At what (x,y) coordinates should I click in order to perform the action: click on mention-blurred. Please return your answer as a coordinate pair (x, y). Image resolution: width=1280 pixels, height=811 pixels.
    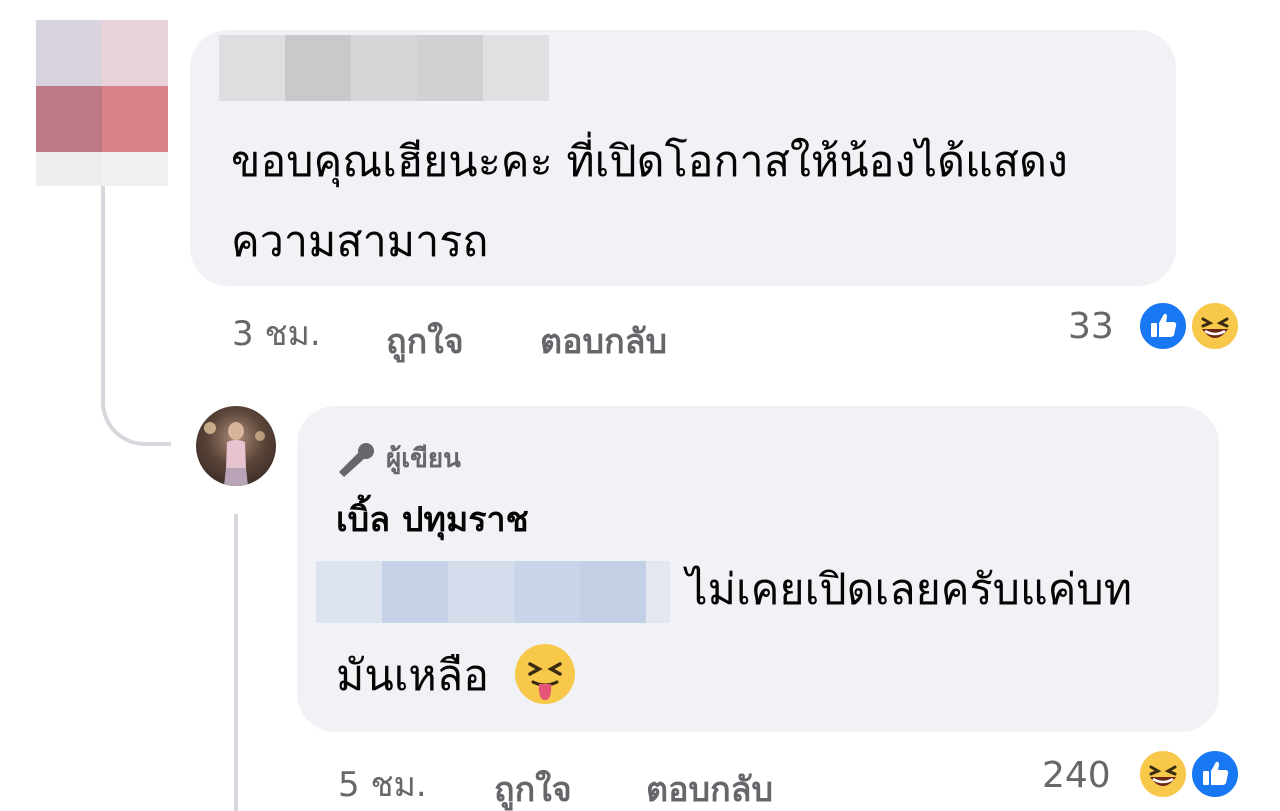
    Looking at the image, I should click on (493, 592).